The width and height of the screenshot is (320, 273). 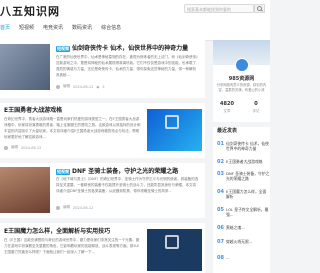 What do you see at coordinates (227, 111) in the screenshot?
I see `stat-articles-label: 文章` at bounding box center [227, 111].